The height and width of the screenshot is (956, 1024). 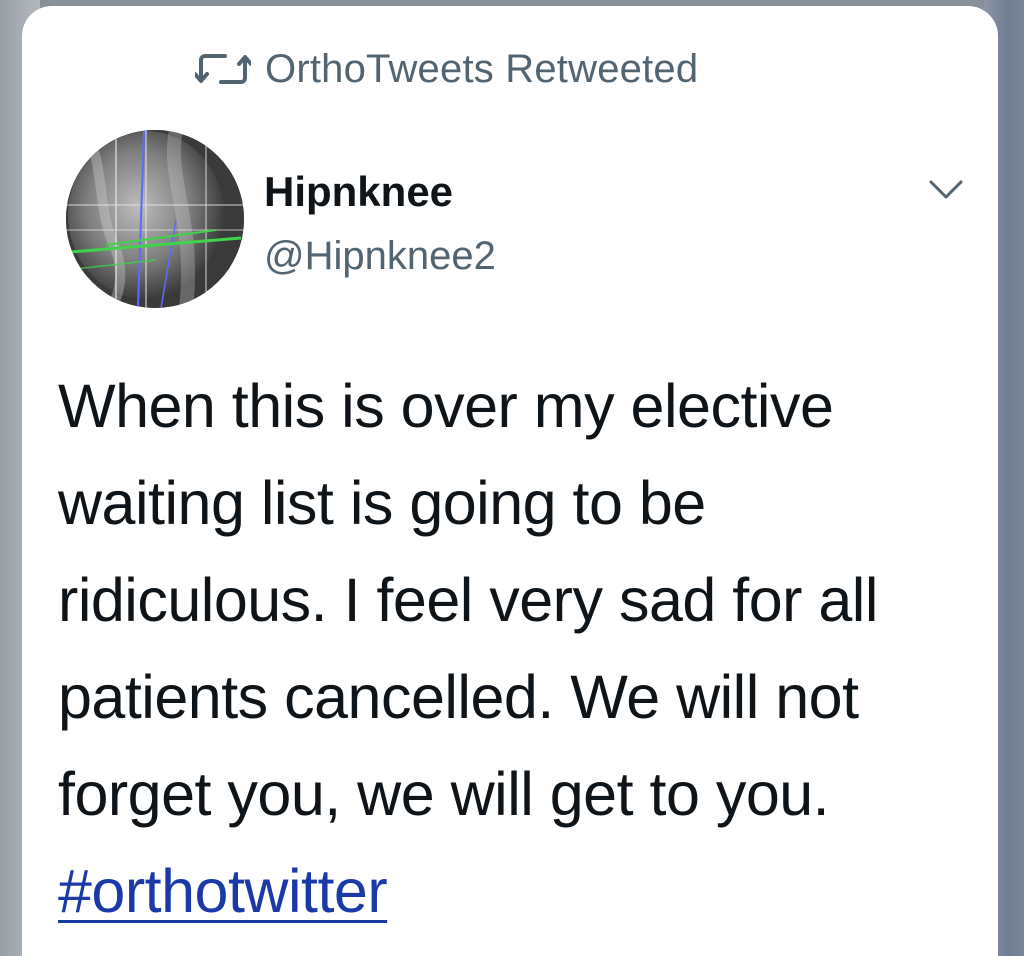 What do you see at coordinates (946, 190) in the screenshot?
I see `chevron-down-icon` at bounding box center [946, 190].